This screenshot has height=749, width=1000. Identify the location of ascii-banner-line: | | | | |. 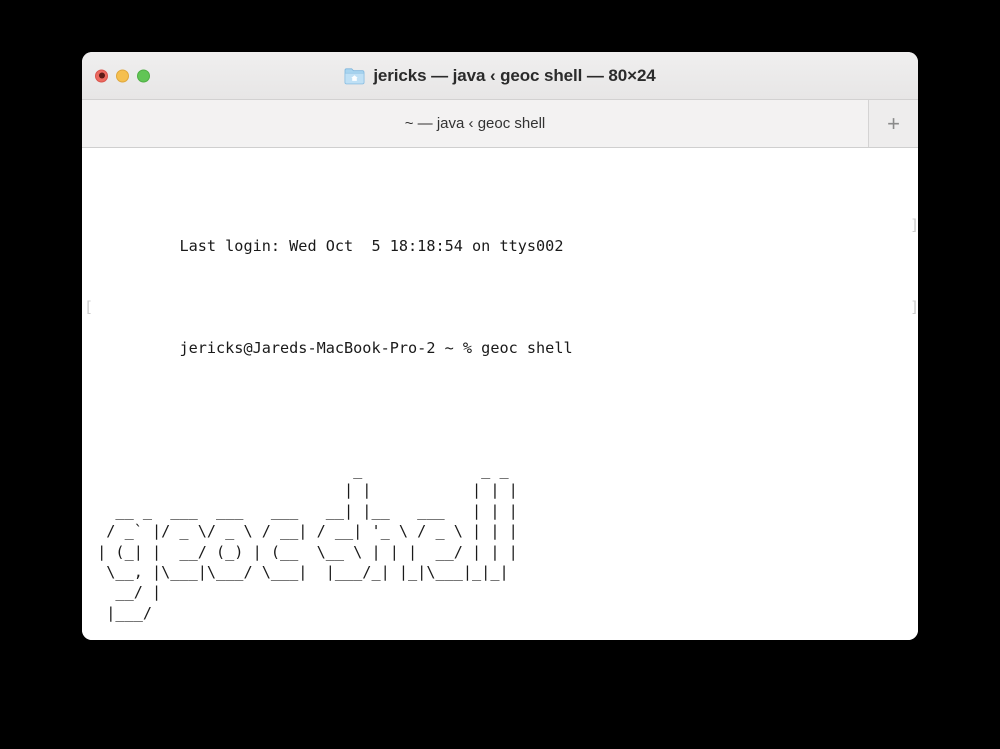
(303, 490).